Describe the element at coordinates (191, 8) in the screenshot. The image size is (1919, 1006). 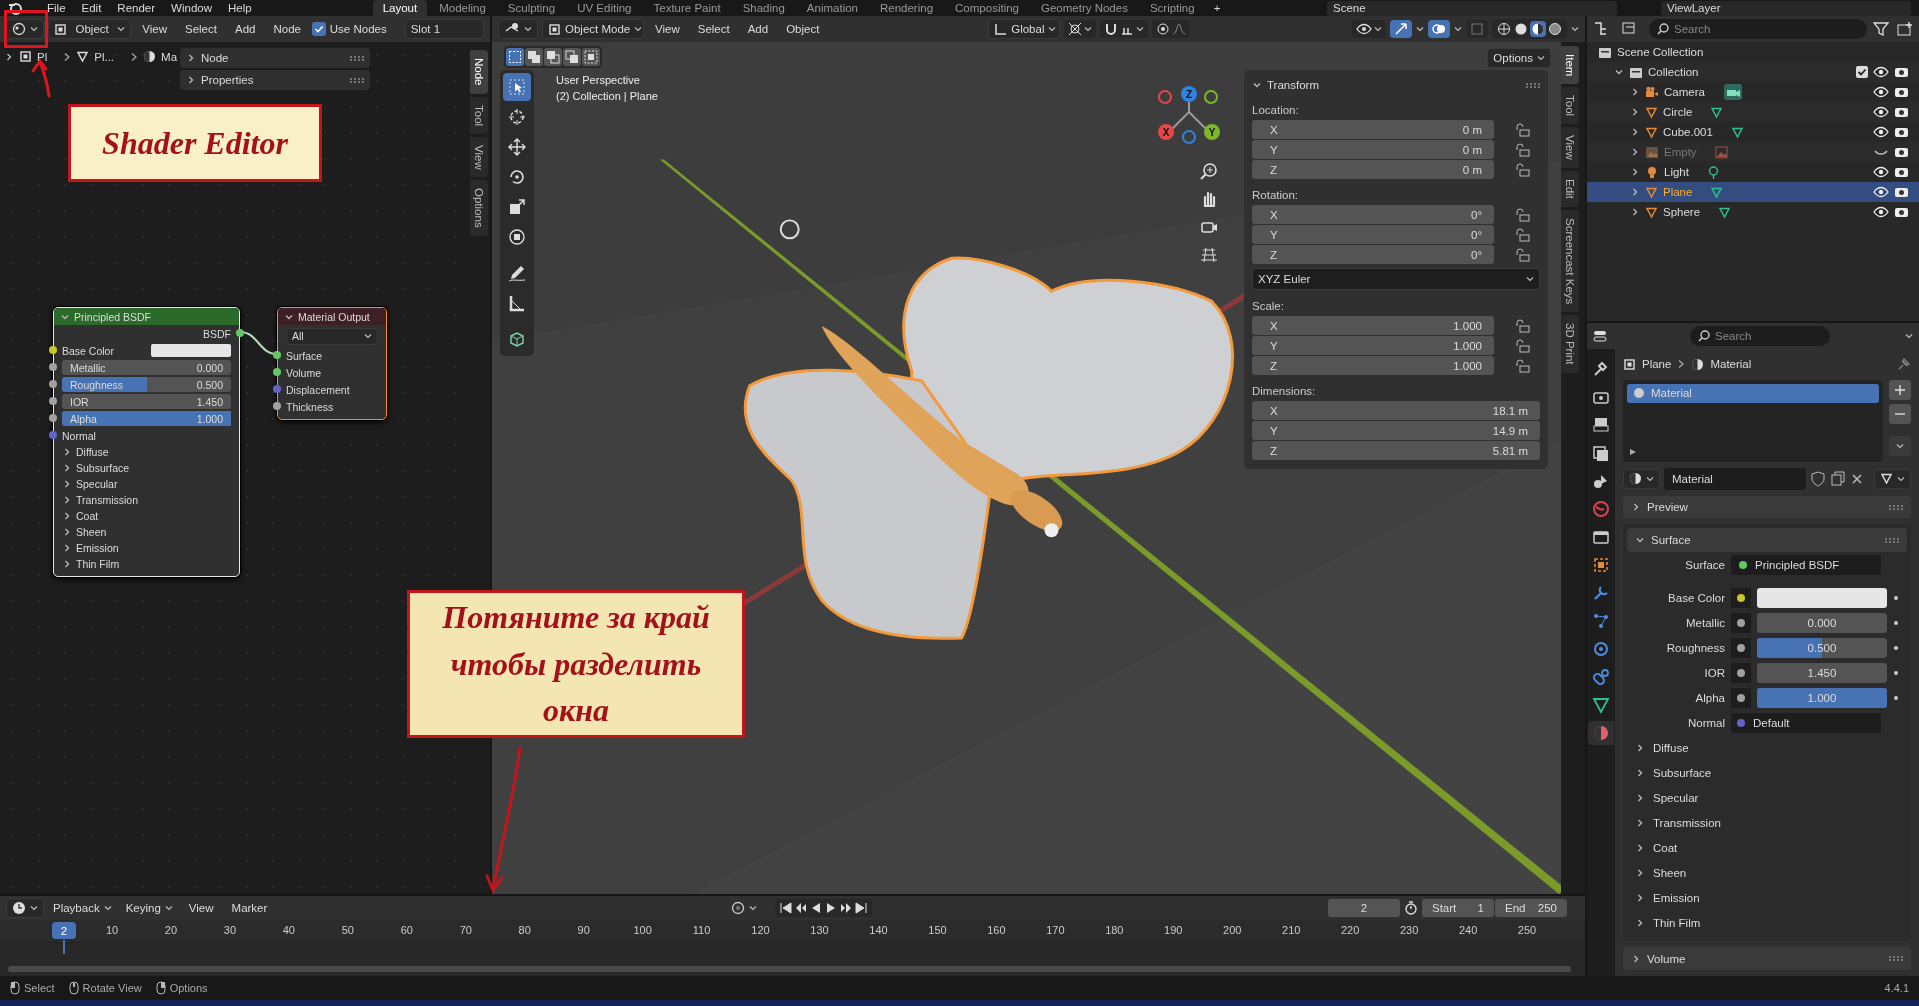
I see `menu-item: Window` at that location.